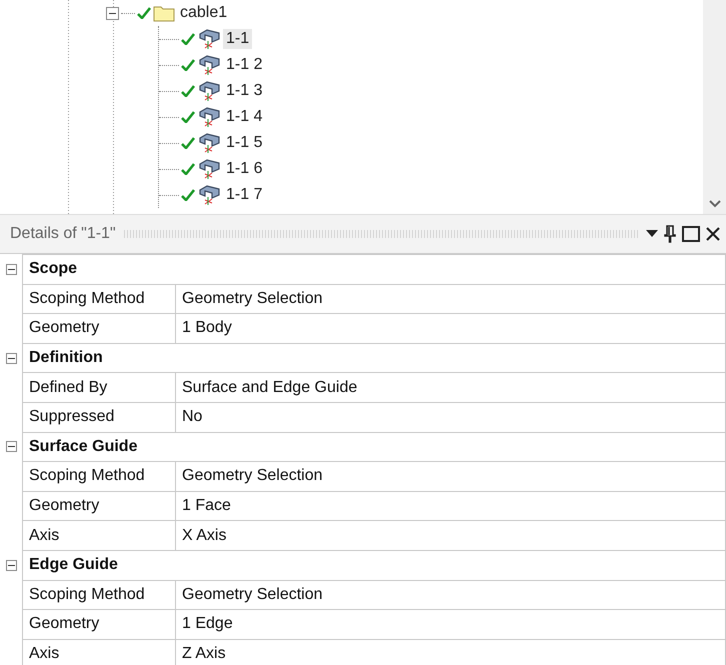  I want to click on section-header: Surface Guide, so click(374, 447).